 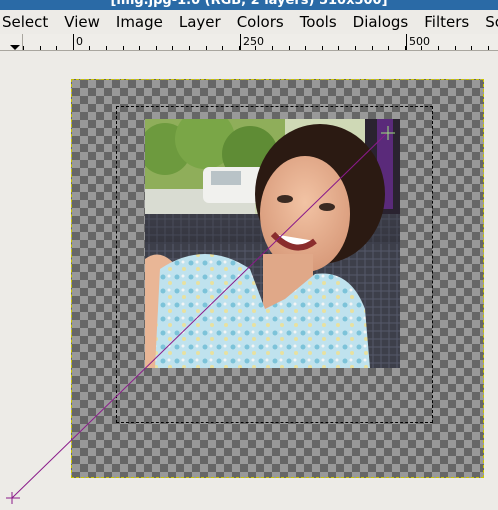 I want to click on window-title: [img.jpg-1.0 (RGB, 2 layers) 510x500], so click(x=249, y=4).